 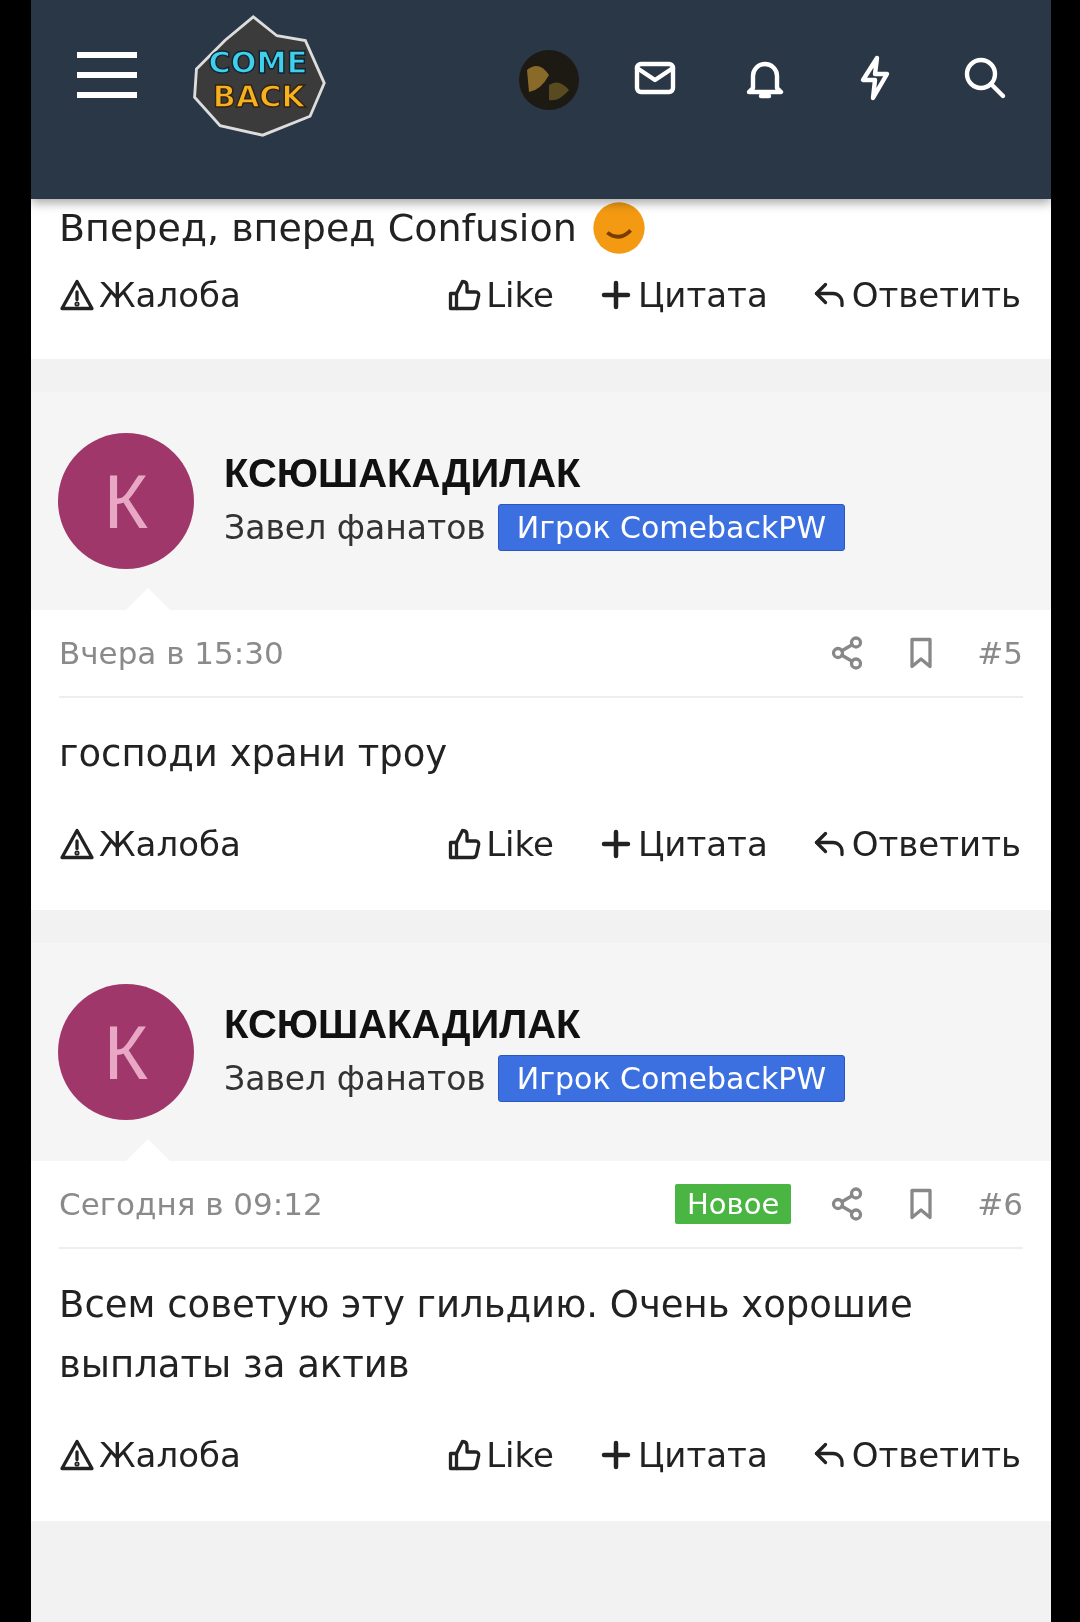 What do you see at coordinates (618, 228) in the screenshot?
I see `emoji-icon` at bounding box center [618, 228].